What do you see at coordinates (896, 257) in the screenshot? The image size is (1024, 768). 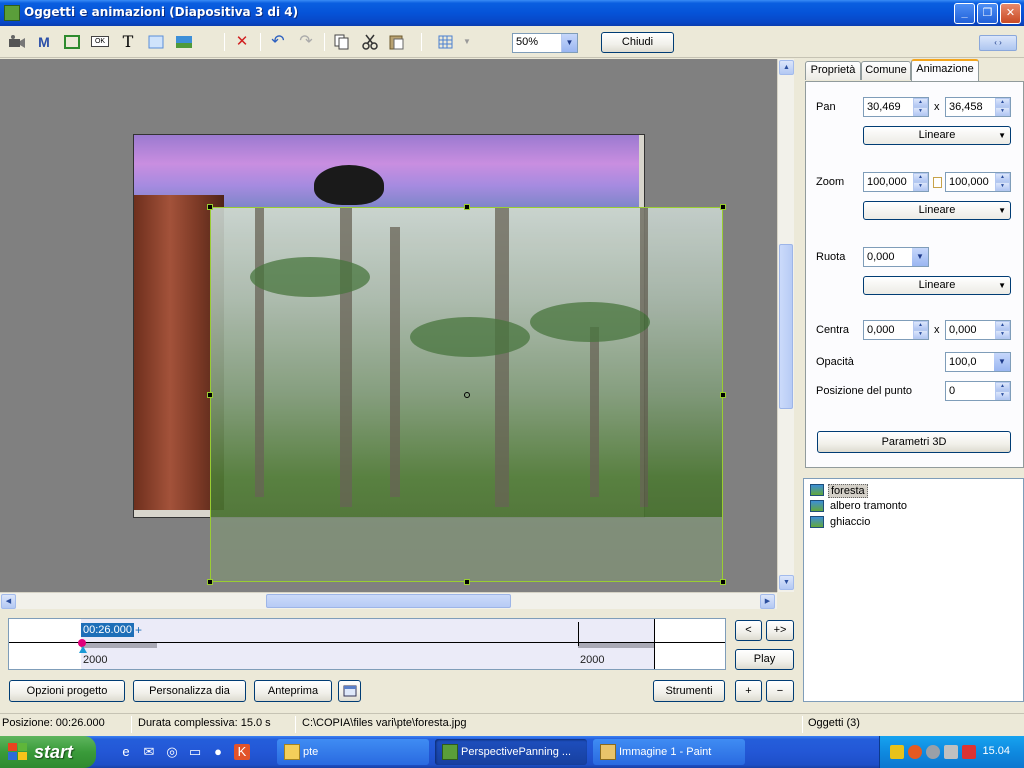 I see `rotate-field: 0,000 ▼` at bounding box center [896, 257].